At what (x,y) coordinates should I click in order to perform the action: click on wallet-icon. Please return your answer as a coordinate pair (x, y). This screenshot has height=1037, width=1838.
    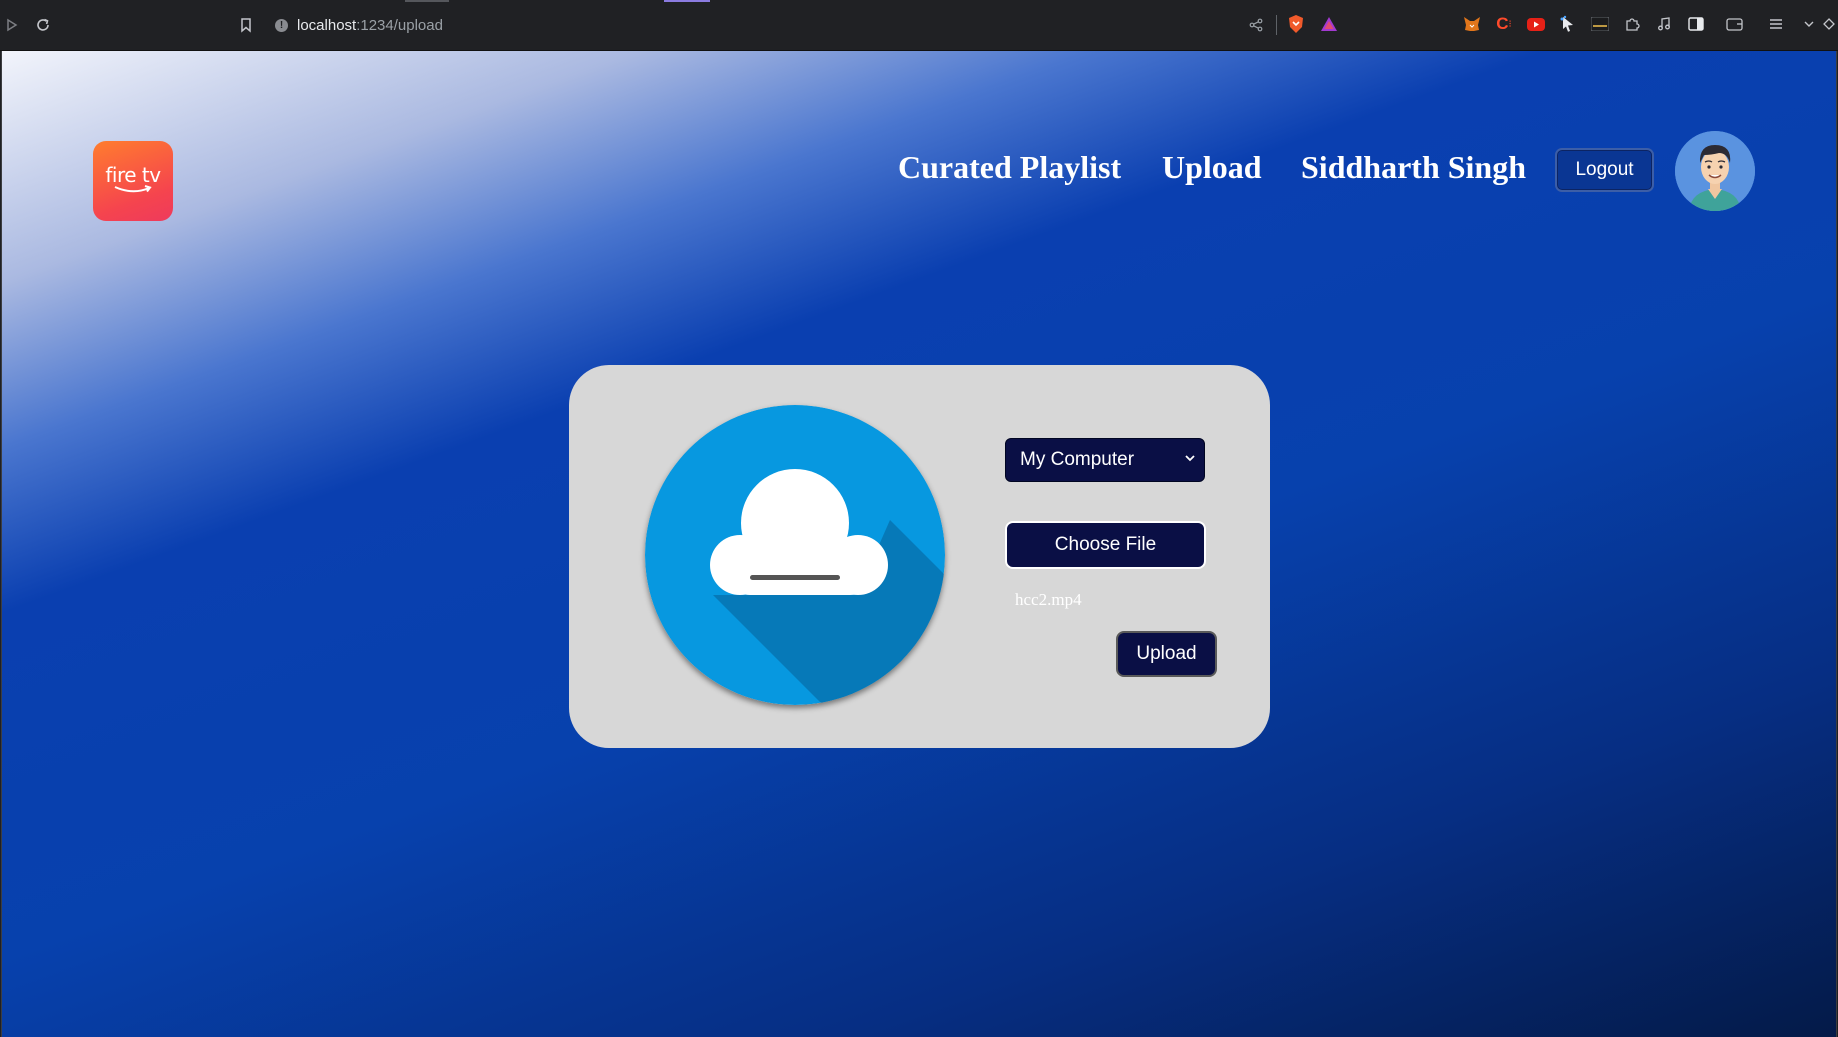
    Looking at the image, I should click on (1734, 24).